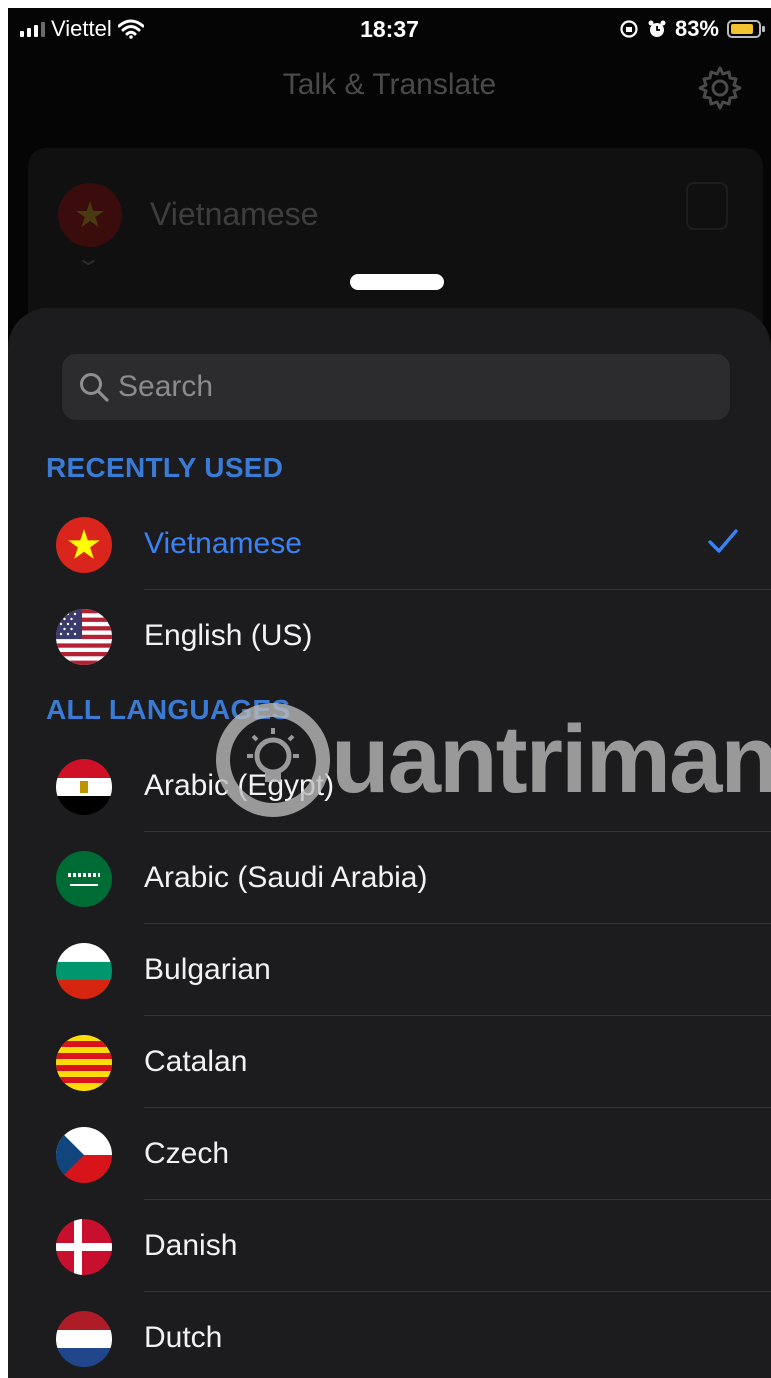 The image size is (771, 1378). What do you see at coordinates (746, 29) in the screenshot?
I see `battery-icon` at bounding box center [746, 29].